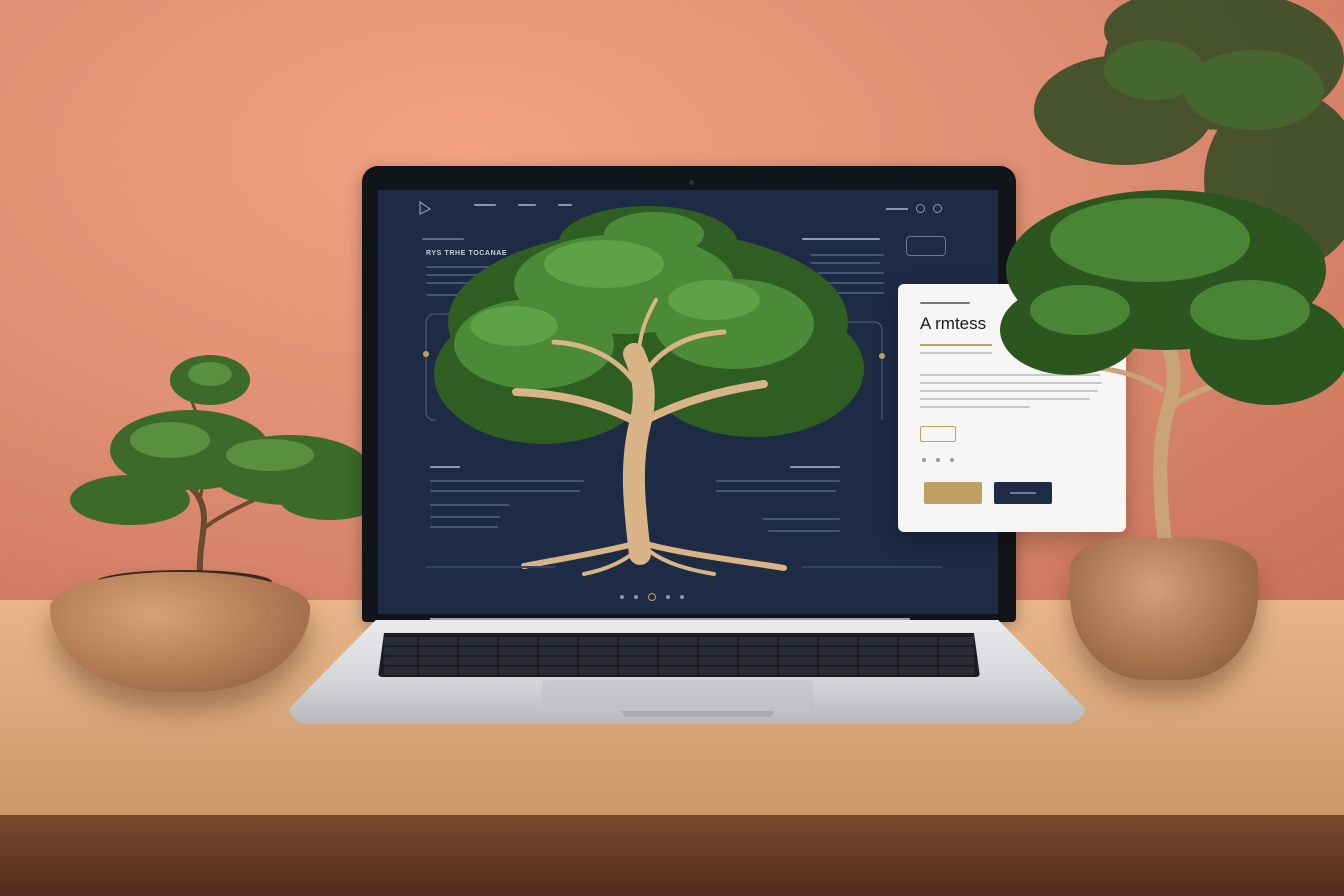  I want to click on card-social-icons, so click(938, 460).